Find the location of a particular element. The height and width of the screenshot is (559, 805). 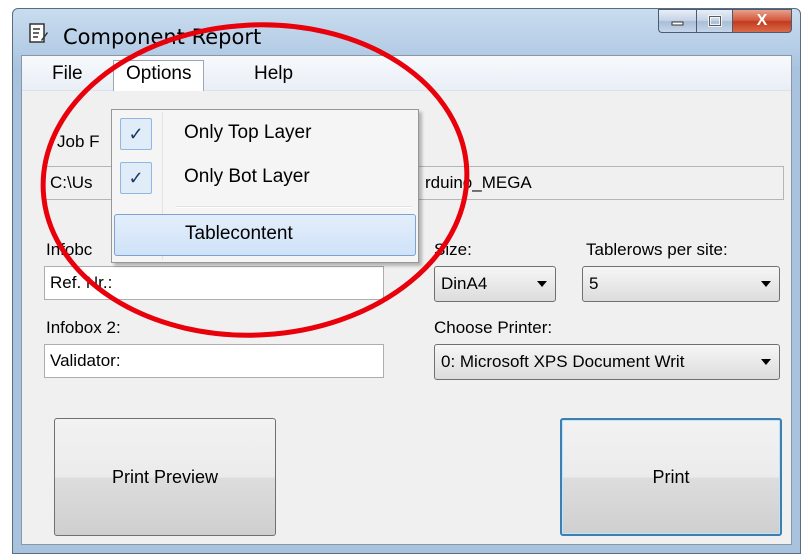

menu-separator is located at coordinates (294, 207).